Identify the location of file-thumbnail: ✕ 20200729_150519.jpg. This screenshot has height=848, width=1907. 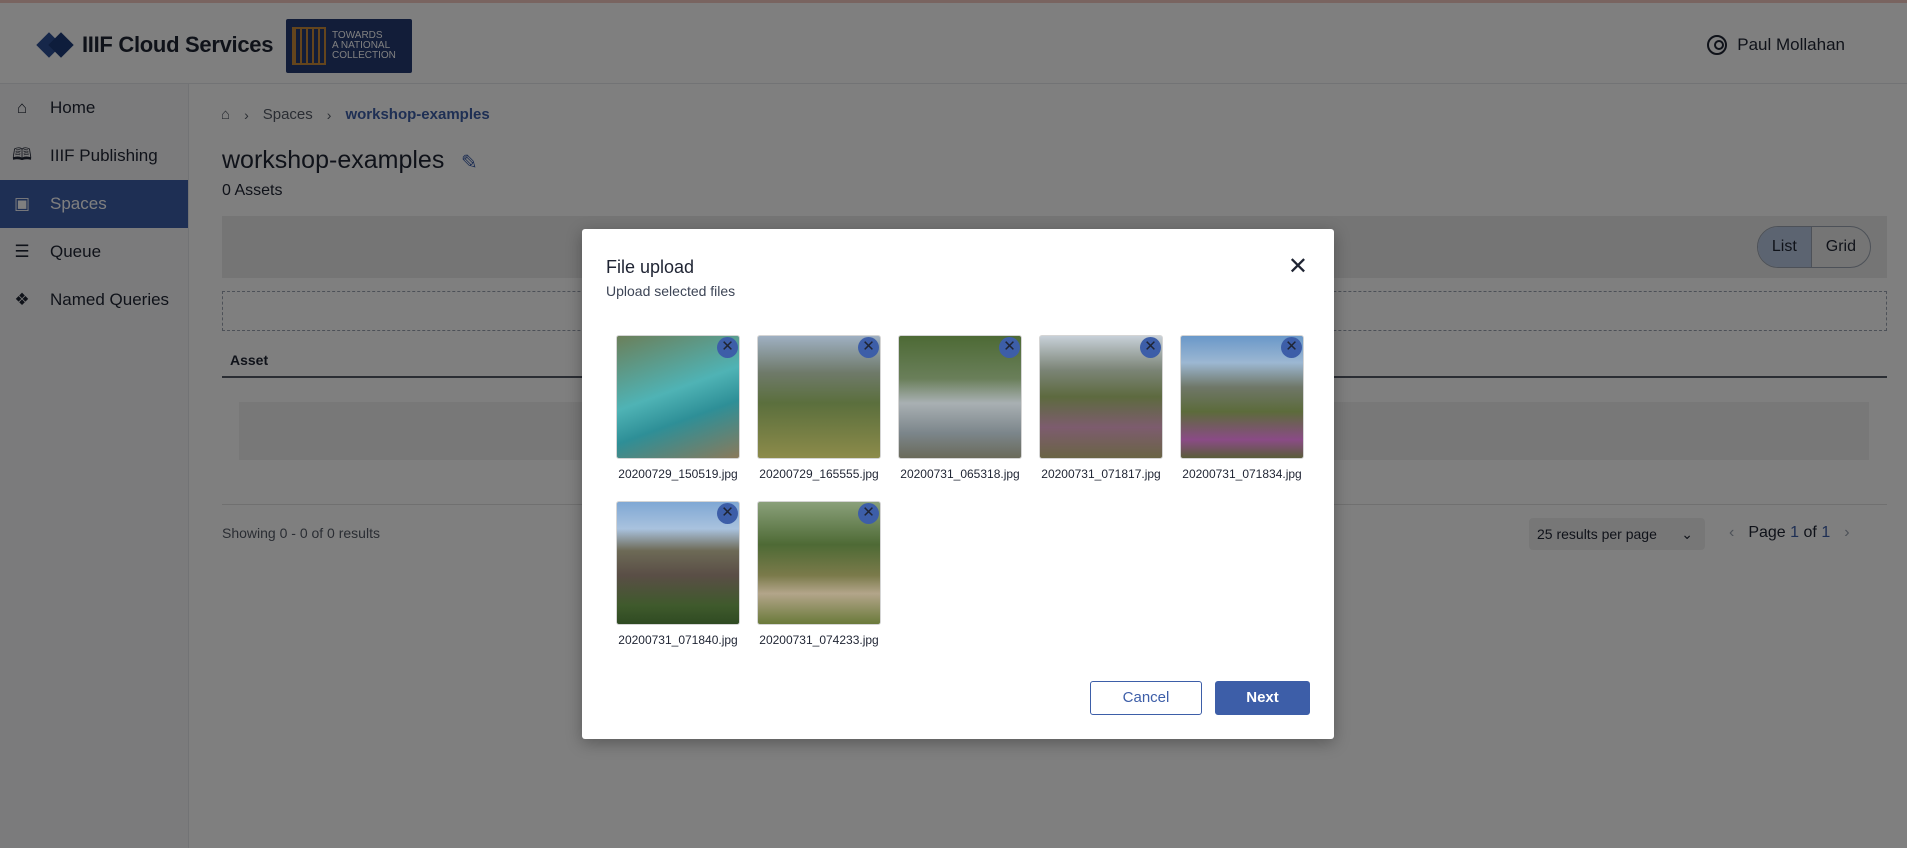
(678, 408).